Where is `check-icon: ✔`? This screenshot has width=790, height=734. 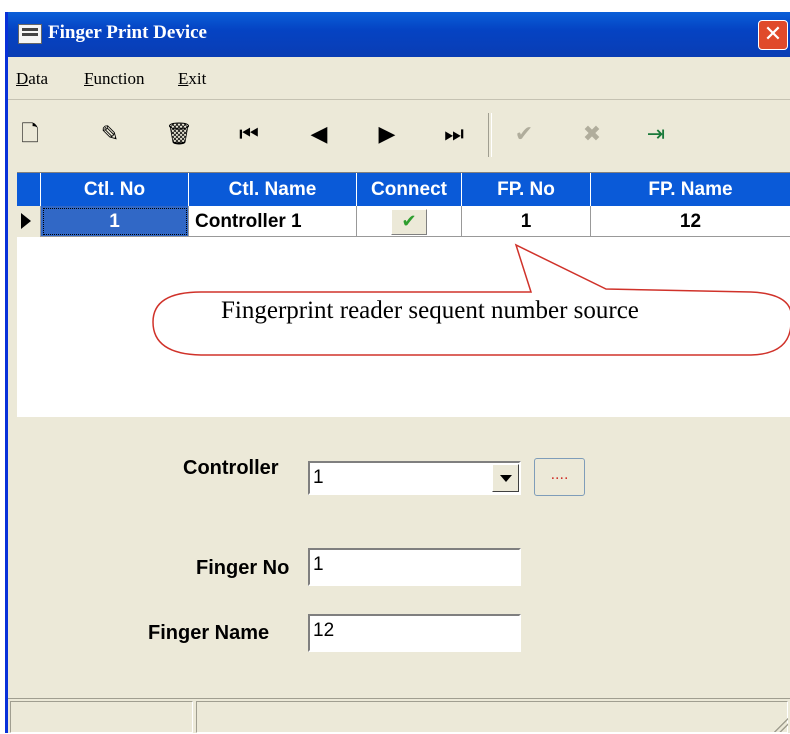
check-icon: ✔ is located at coordinates (409, 222).